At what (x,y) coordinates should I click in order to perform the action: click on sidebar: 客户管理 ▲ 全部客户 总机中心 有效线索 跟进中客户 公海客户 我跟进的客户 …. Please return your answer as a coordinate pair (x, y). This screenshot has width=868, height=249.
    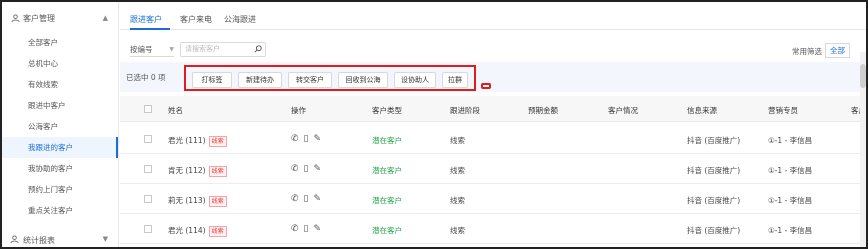
    Looking at the image, I should click on (60, 124).